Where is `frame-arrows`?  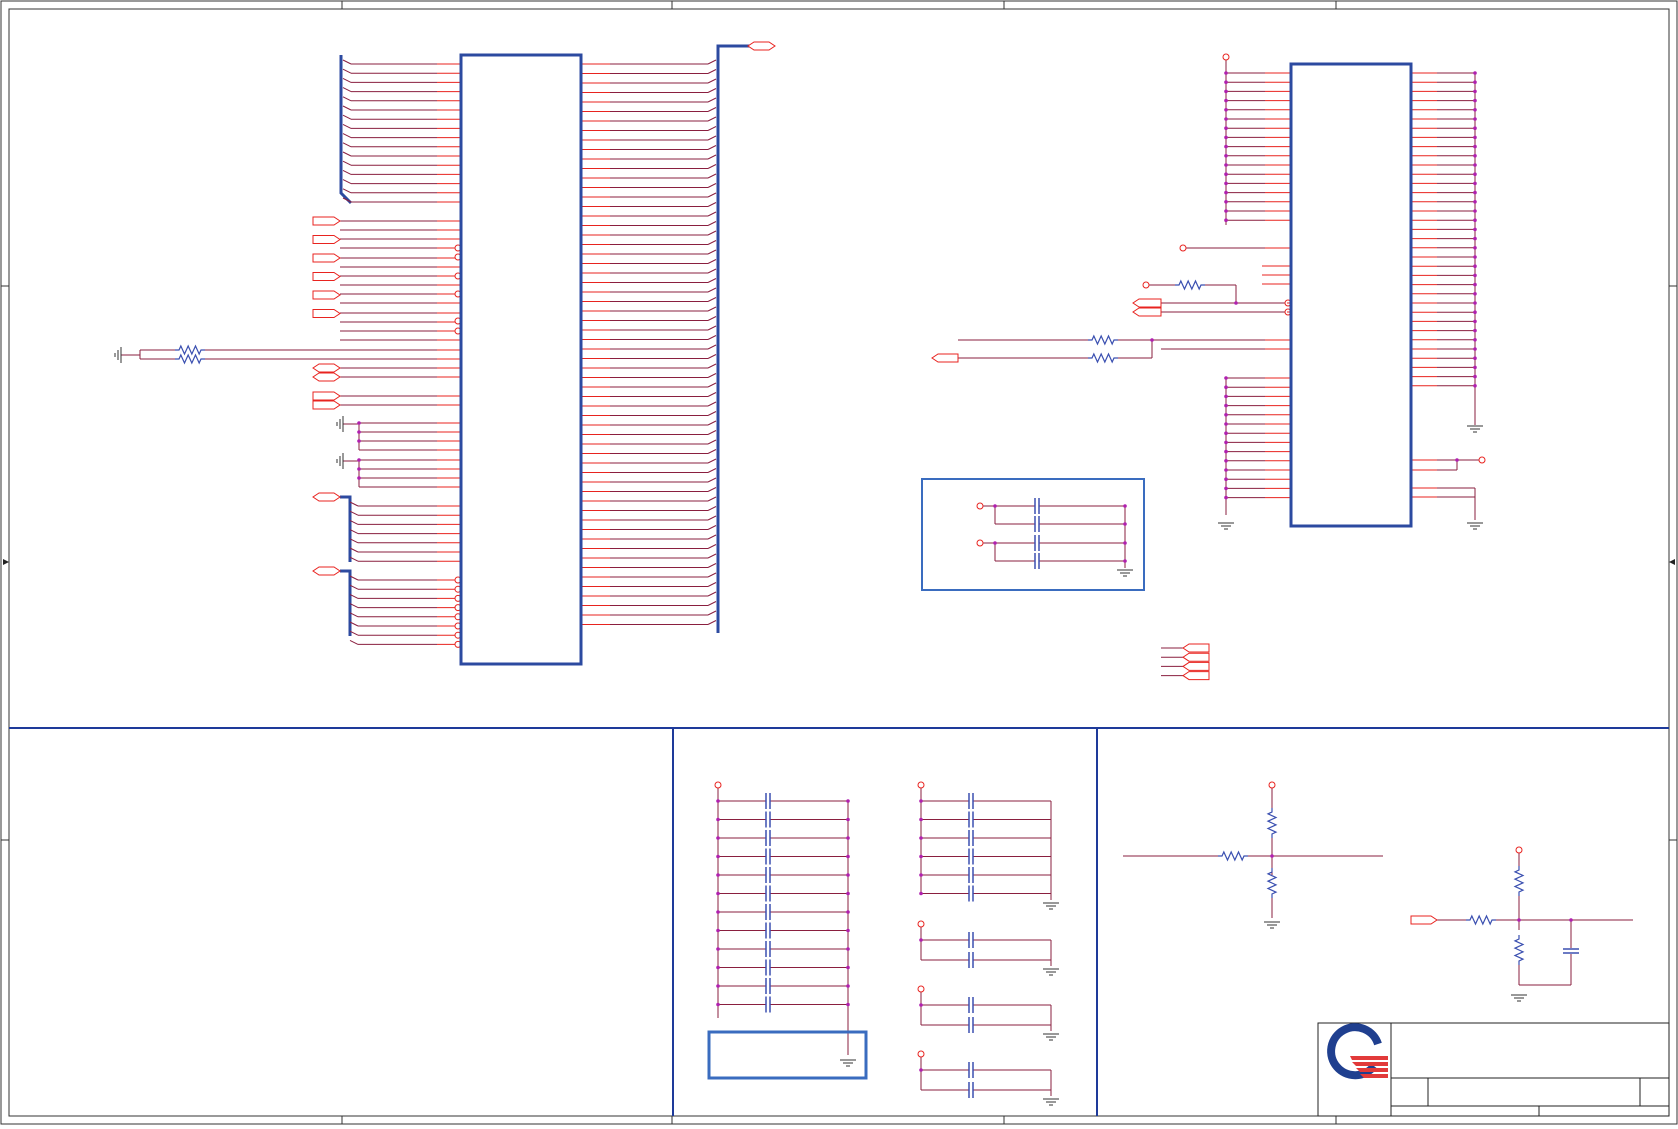 frame-arrows is located at coordinates (839, 562).